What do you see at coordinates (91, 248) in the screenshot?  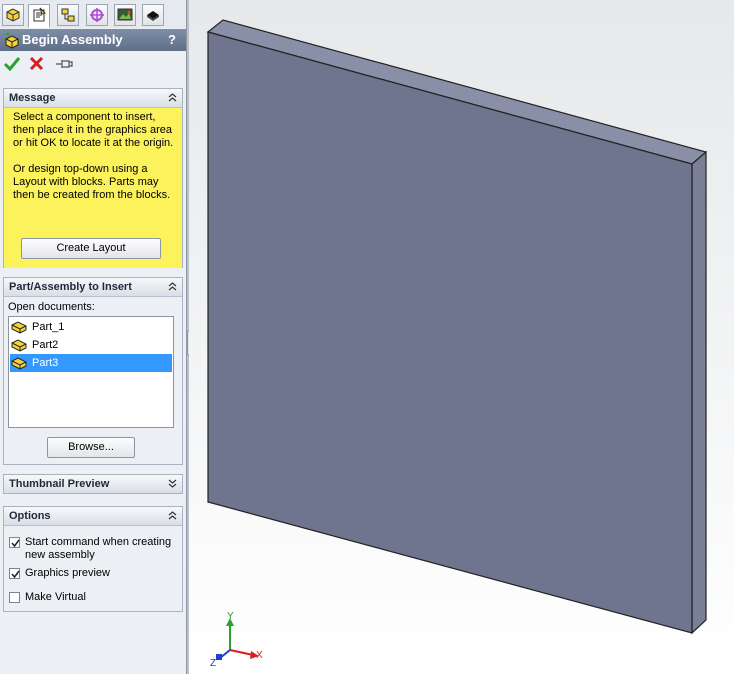 I see `create-layout-button: Create Layout` at bounding box center [91, 248].